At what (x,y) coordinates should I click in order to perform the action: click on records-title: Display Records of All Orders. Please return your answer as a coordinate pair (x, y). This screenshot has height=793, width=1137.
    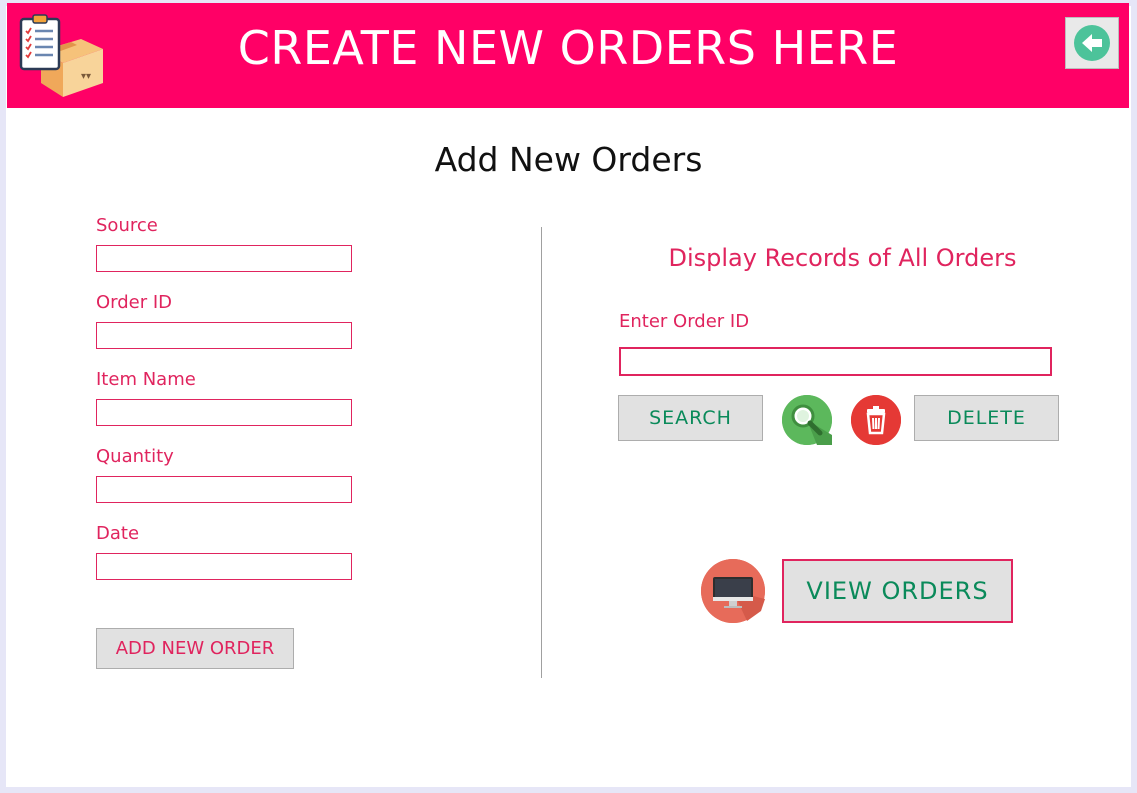
    Looking at the image, I should click on (842, 258).